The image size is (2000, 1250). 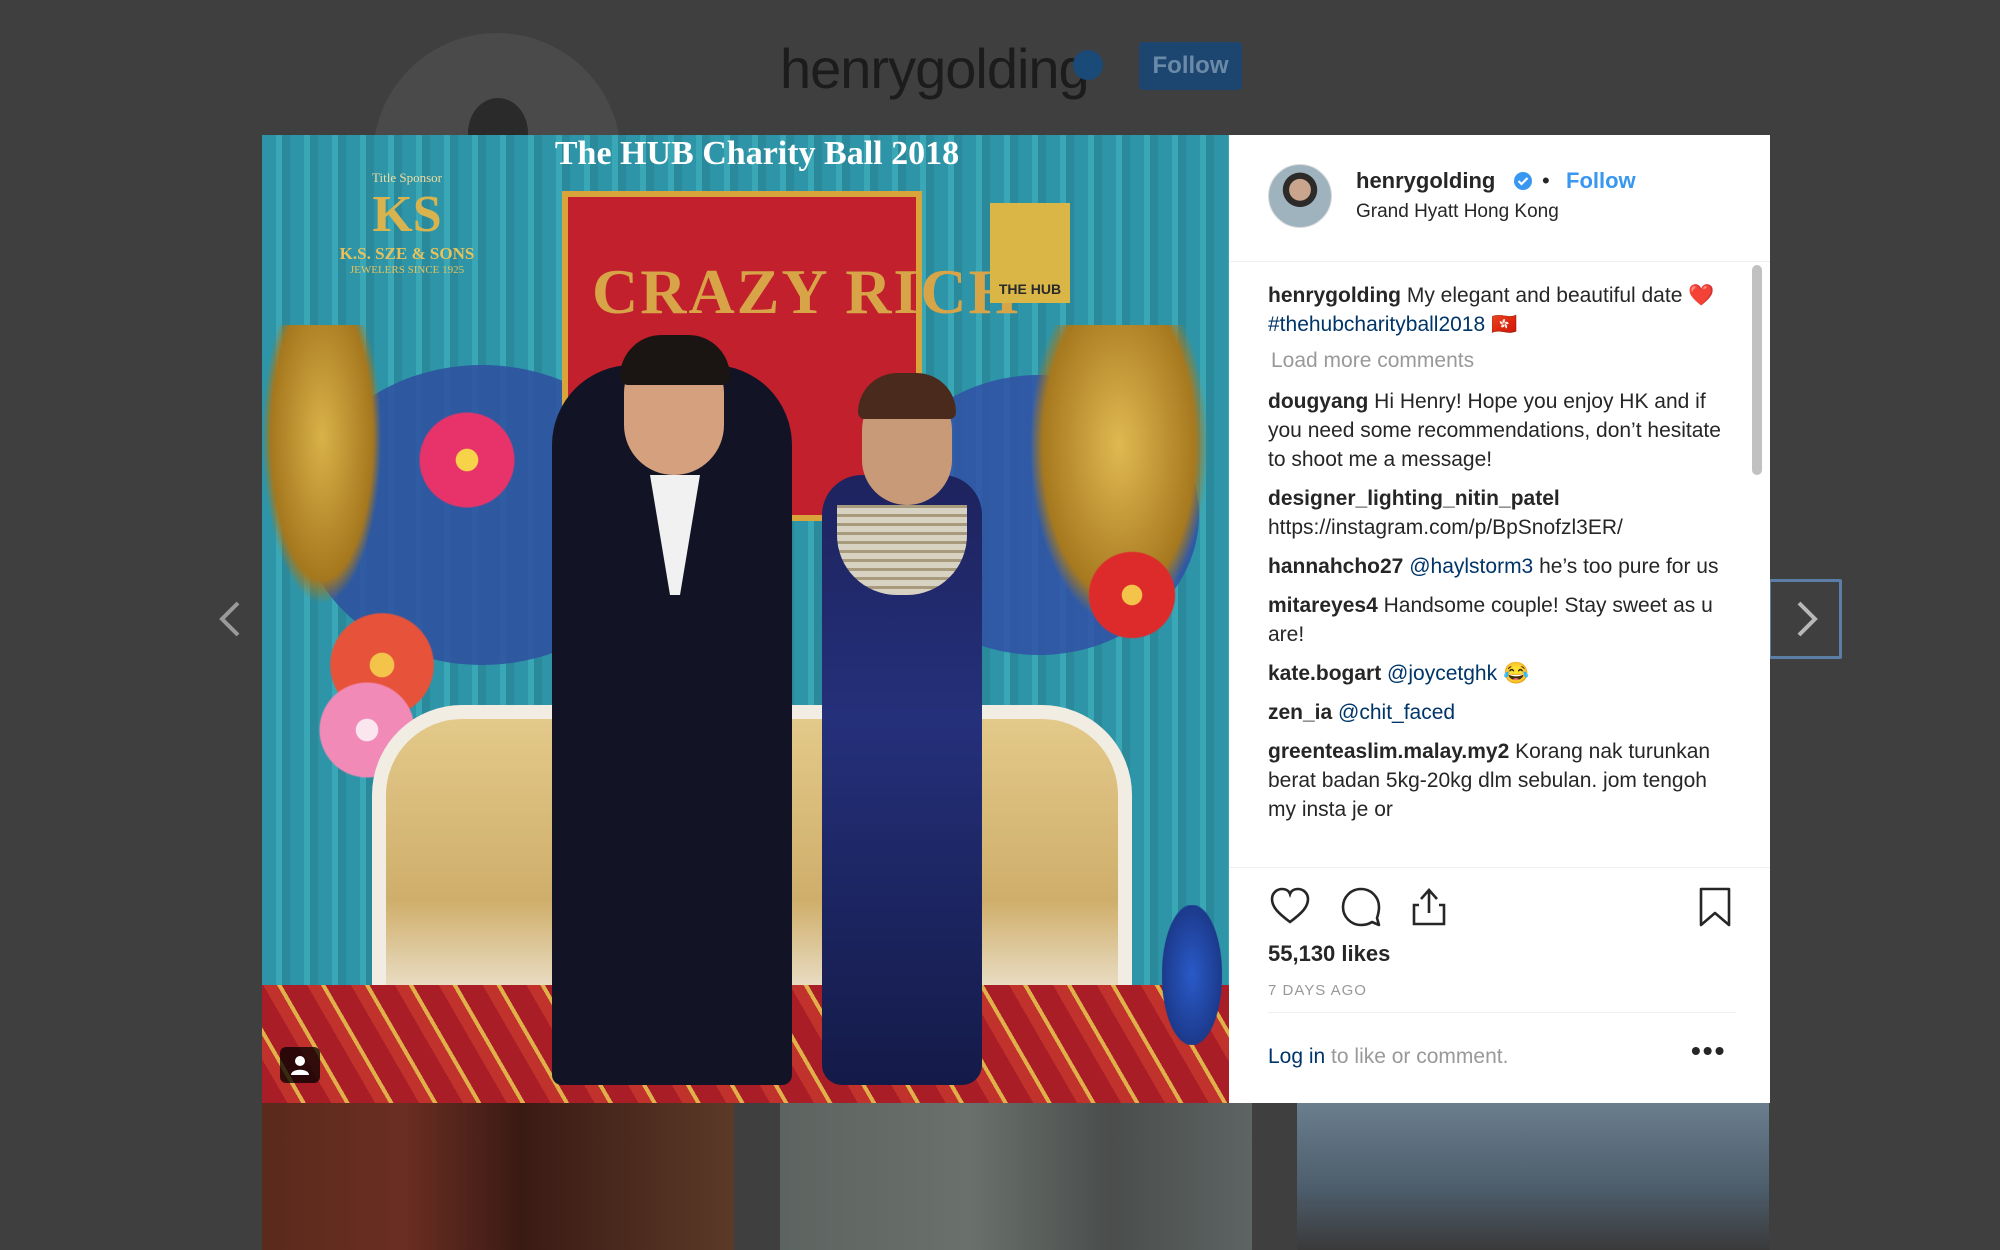 I want to click on divider, so click(x=1502, y=1012).